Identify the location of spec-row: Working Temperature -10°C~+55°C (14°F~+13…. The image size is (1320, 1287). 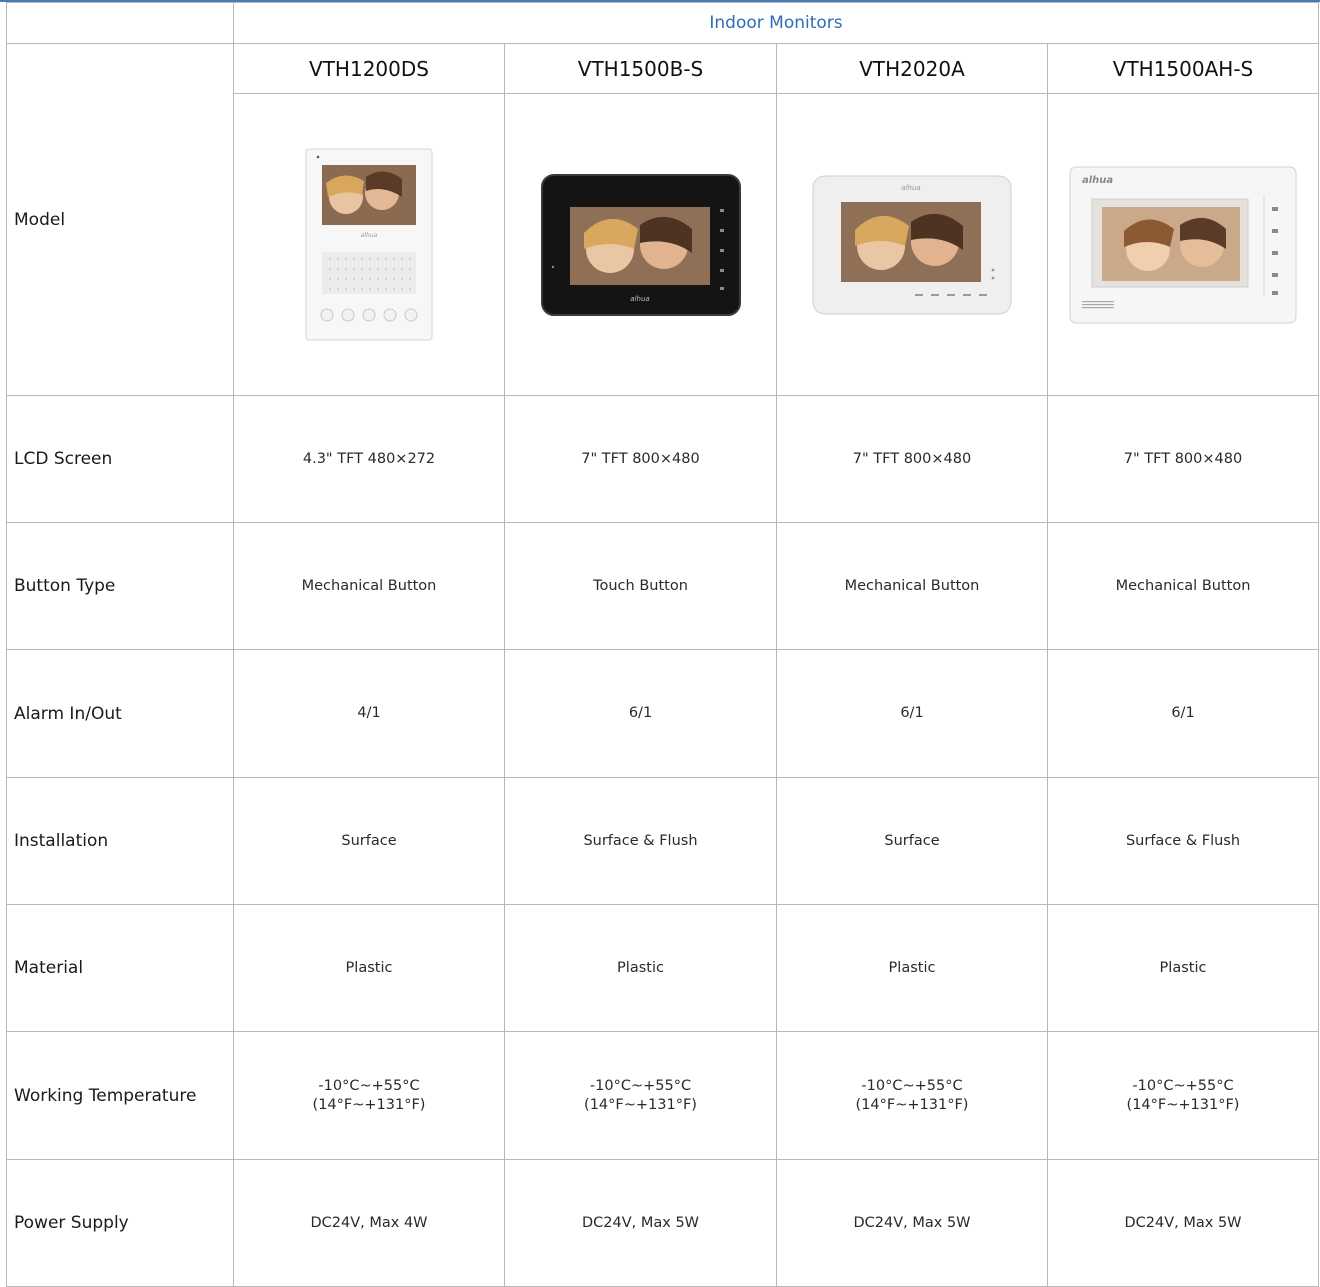
(663, 1095).